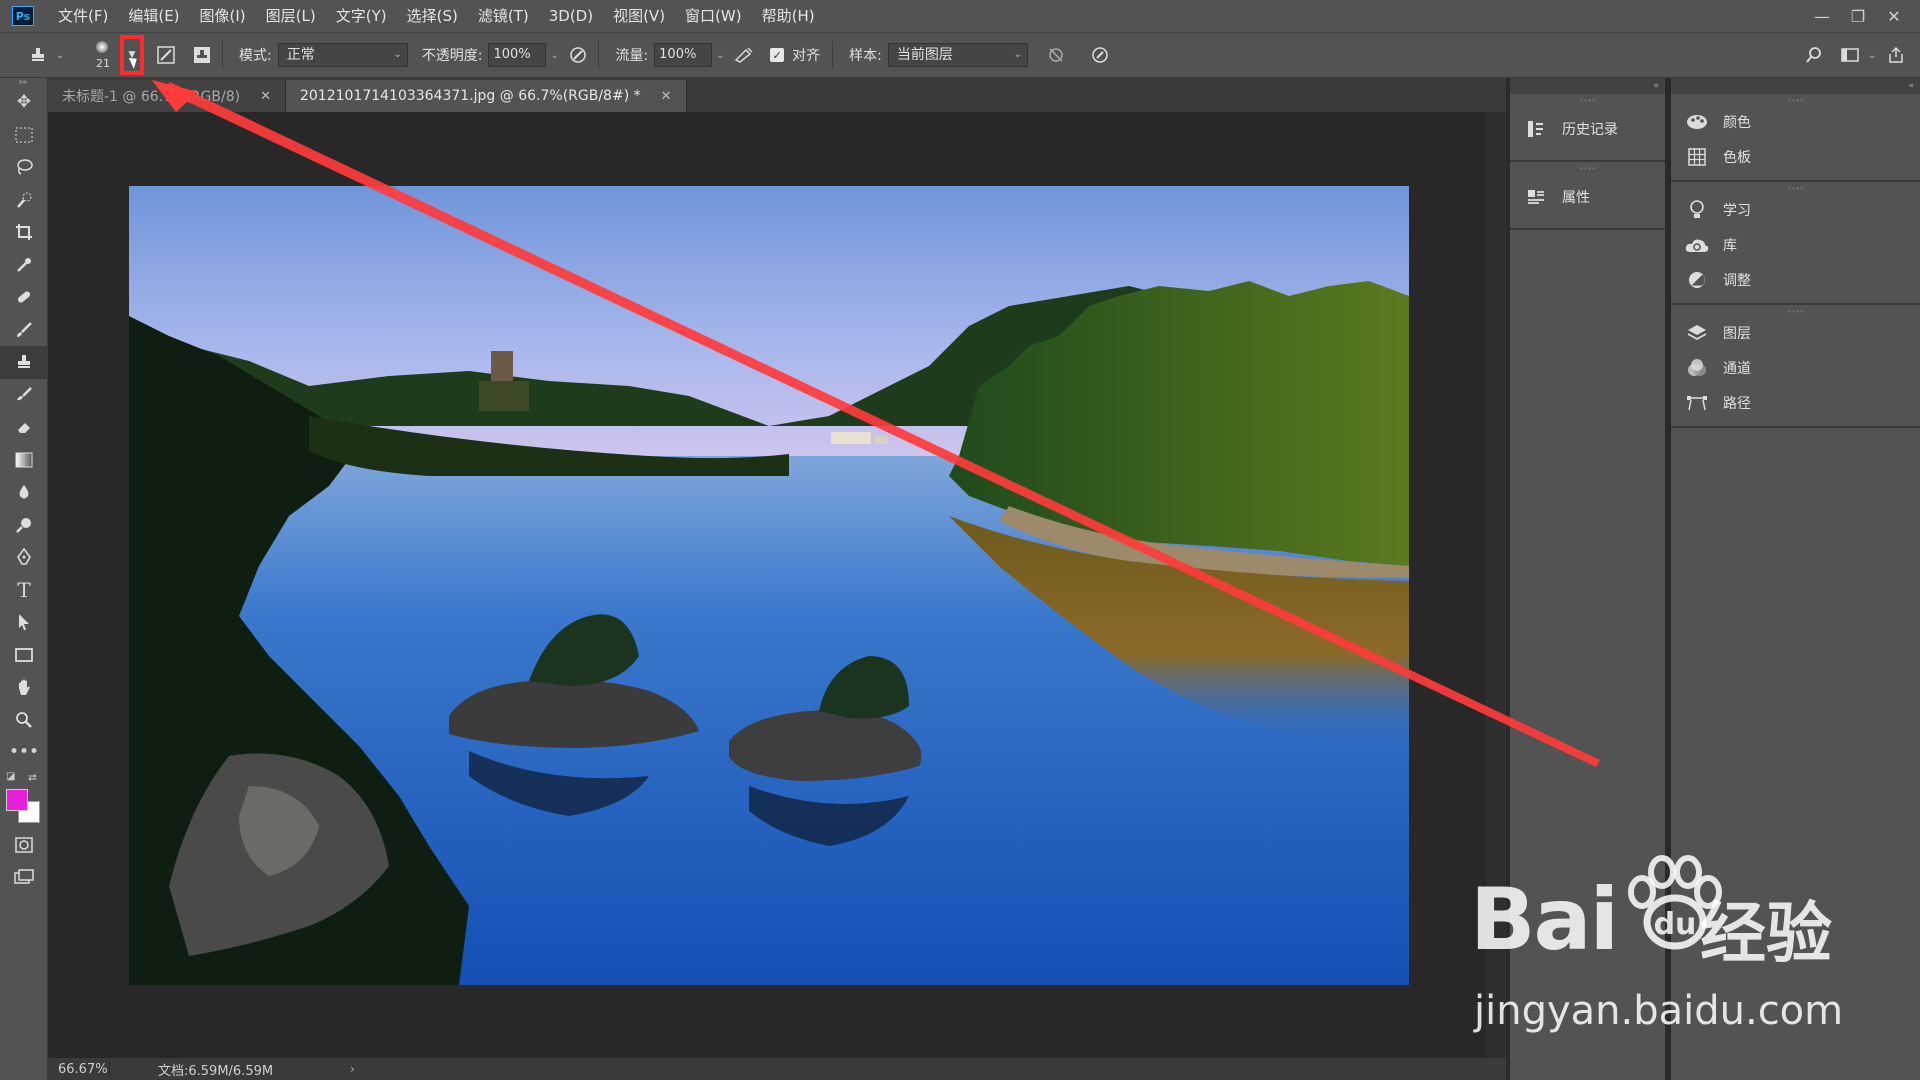 The image size is (1920, 1080). What do you see at coordinates (1737, 368) in the screenshot?
I see `panel-label: 通道` at bounding box center [1737, 368].